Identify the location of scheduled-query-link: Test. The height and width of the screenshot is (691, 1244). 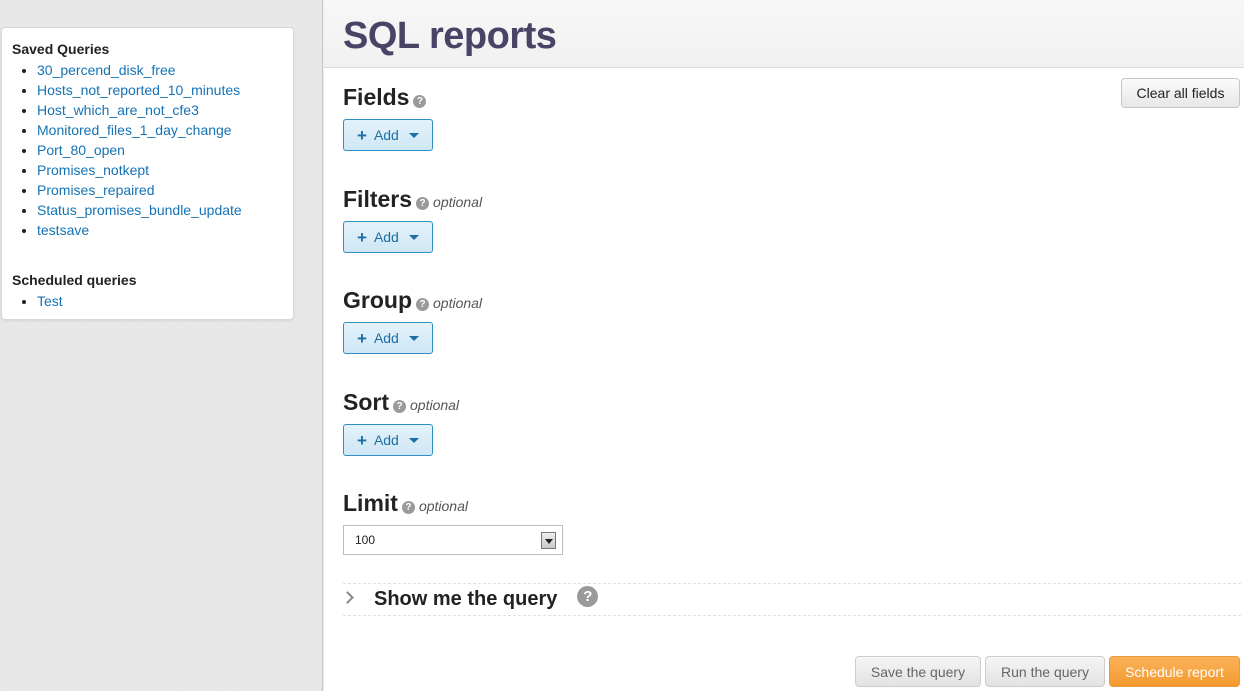
(50, 301).